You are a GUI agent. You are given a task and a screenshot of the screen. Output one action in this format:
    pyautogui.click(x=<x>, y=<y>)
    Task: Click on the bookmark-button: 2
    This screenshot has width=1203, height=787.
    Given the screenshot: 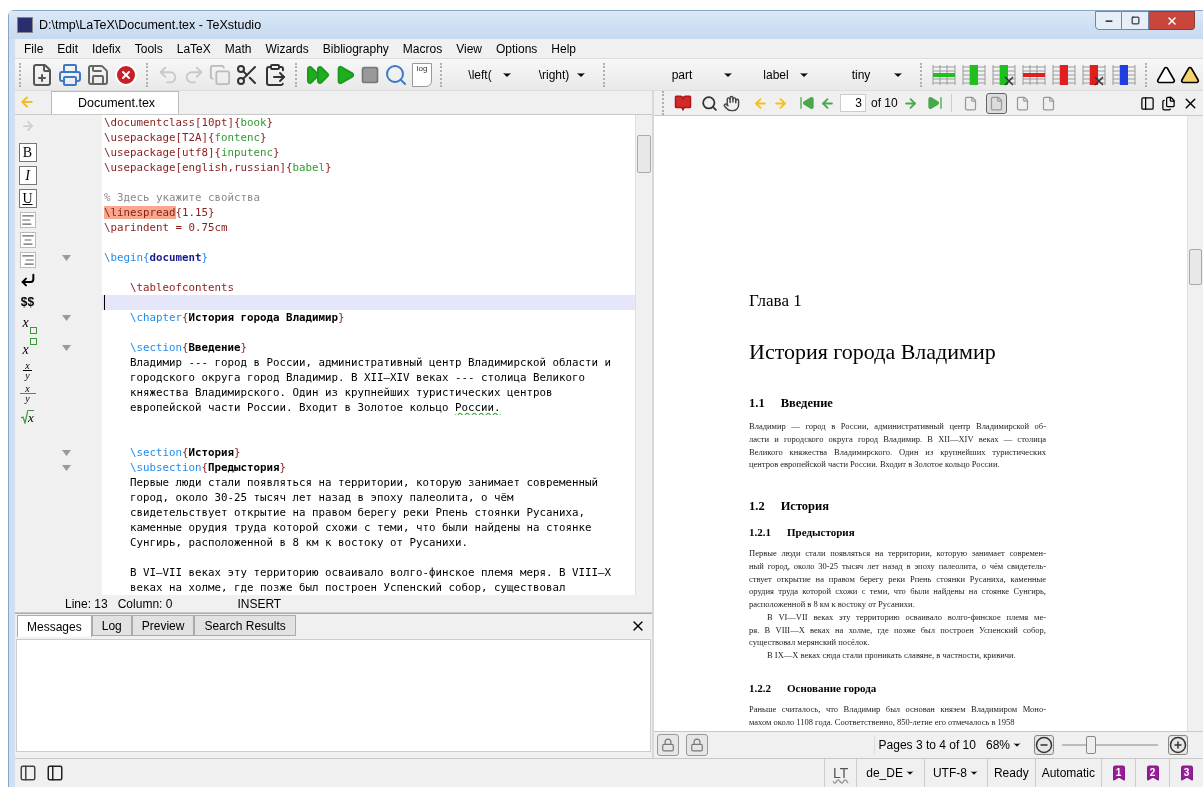 What is the action you would take?
    pyautogui.click(x=1152, y=773)
    